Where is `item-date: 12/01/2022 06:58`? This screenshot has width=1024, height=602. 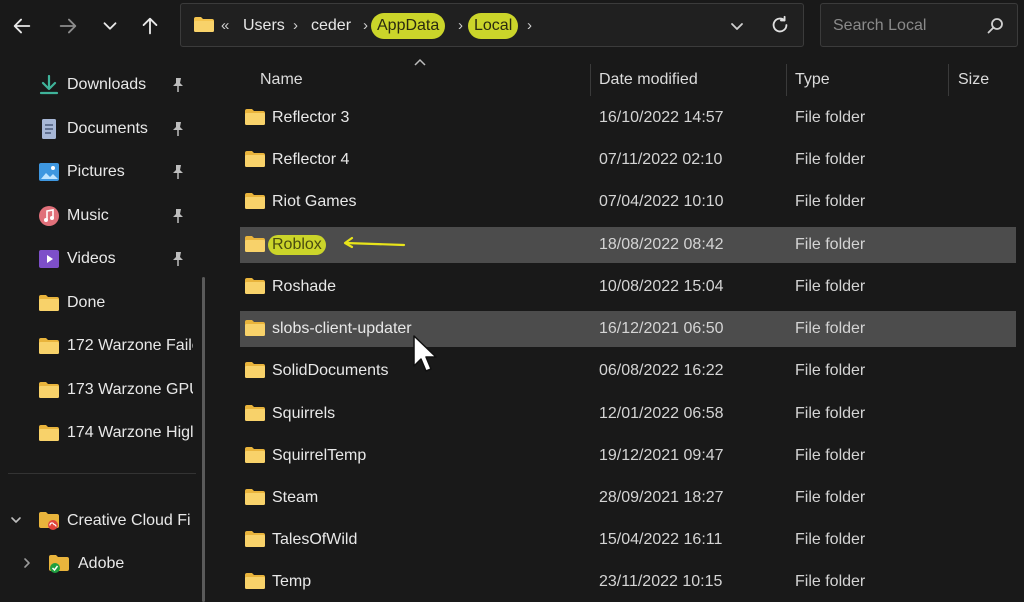
item-date: 12/01/2022 06:58 is located at coordinates (661, 413).